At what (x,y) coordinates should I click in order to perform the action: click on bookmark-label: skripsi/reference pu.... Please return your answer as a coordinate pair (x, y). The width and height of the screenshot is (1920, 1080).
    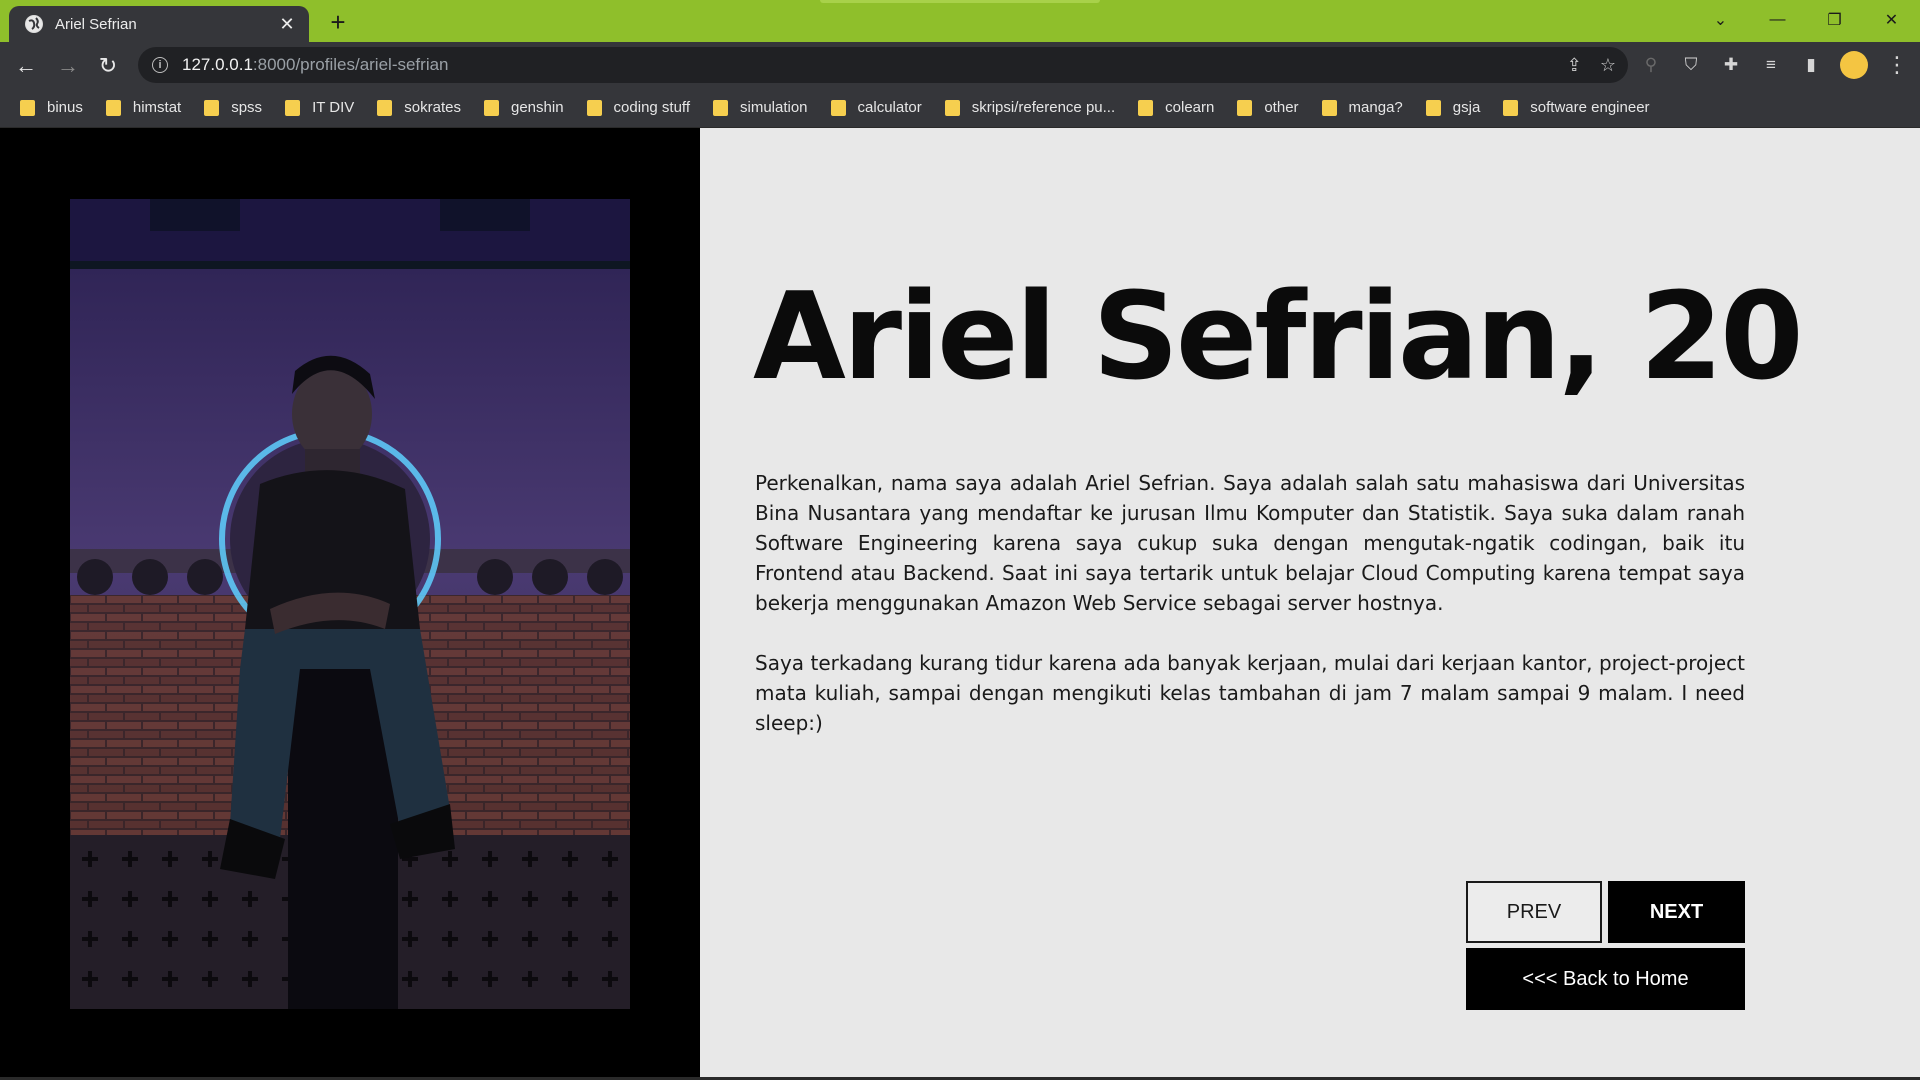
    Looking at the image, I should click on (1043, 107).